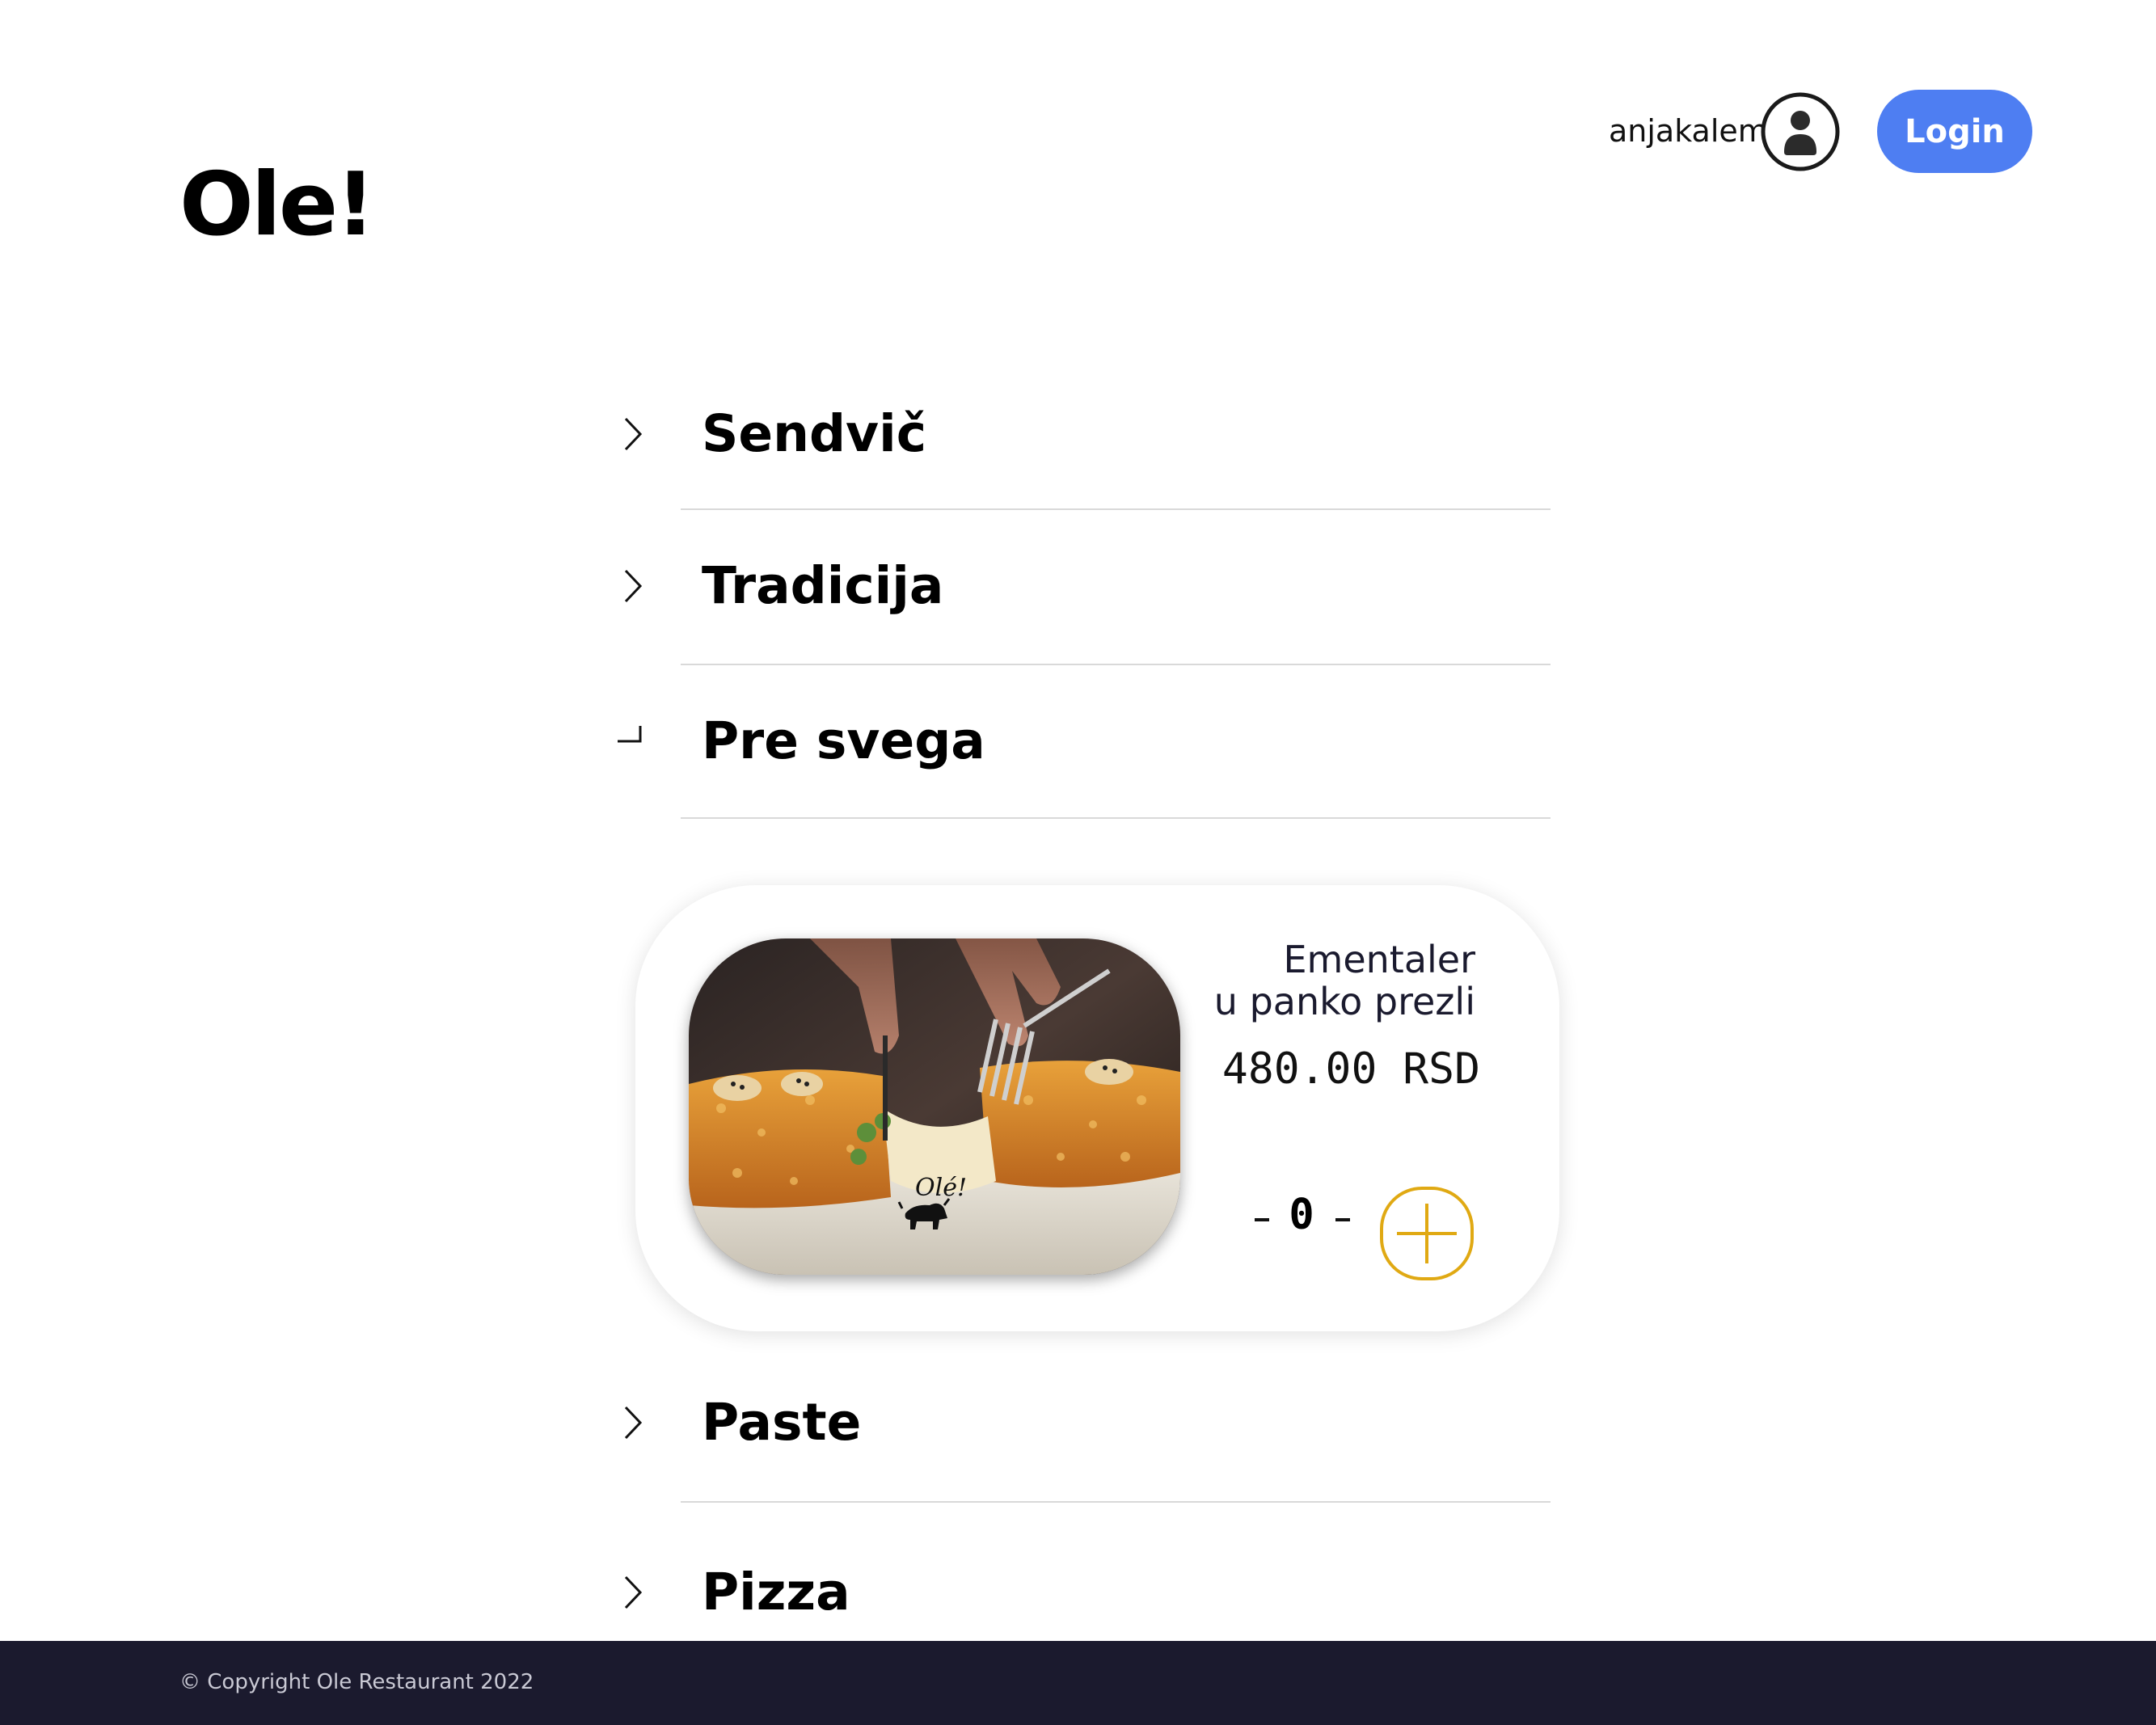 The width and height of the screenshot is (2156, 1725). Describe the element at coordinates (815, 433) in the screenshot. I see `category-label: Sendvič` at that location.